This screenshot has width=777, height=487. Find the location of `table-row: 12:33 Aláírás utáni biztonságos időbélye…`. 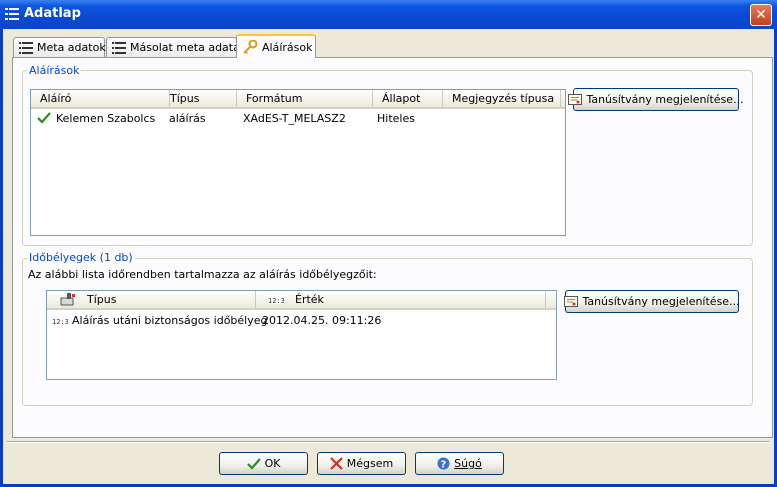

table-row: 12:33 Aláírás utáni biztonságos időbélye… is located at coordinates (300, 321).